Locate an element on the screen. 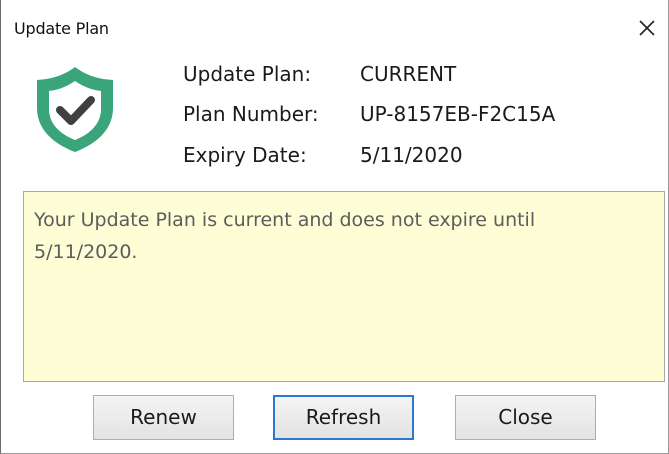  window-title: Update Plan is located at coordinates (61, 28).